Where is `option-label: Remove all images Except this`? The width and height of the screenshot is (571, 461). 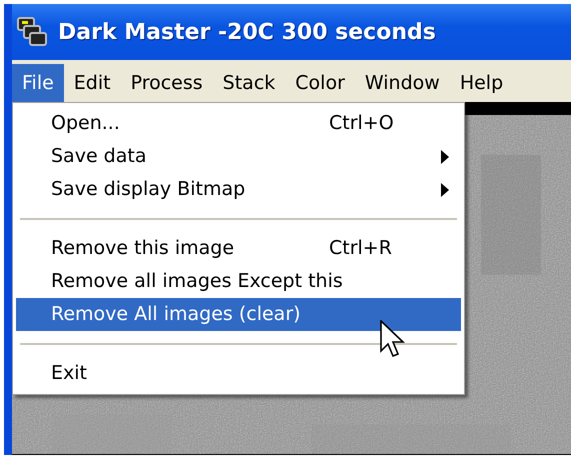 option-label: Remove all images Except this is located at coordinates (197, 281).